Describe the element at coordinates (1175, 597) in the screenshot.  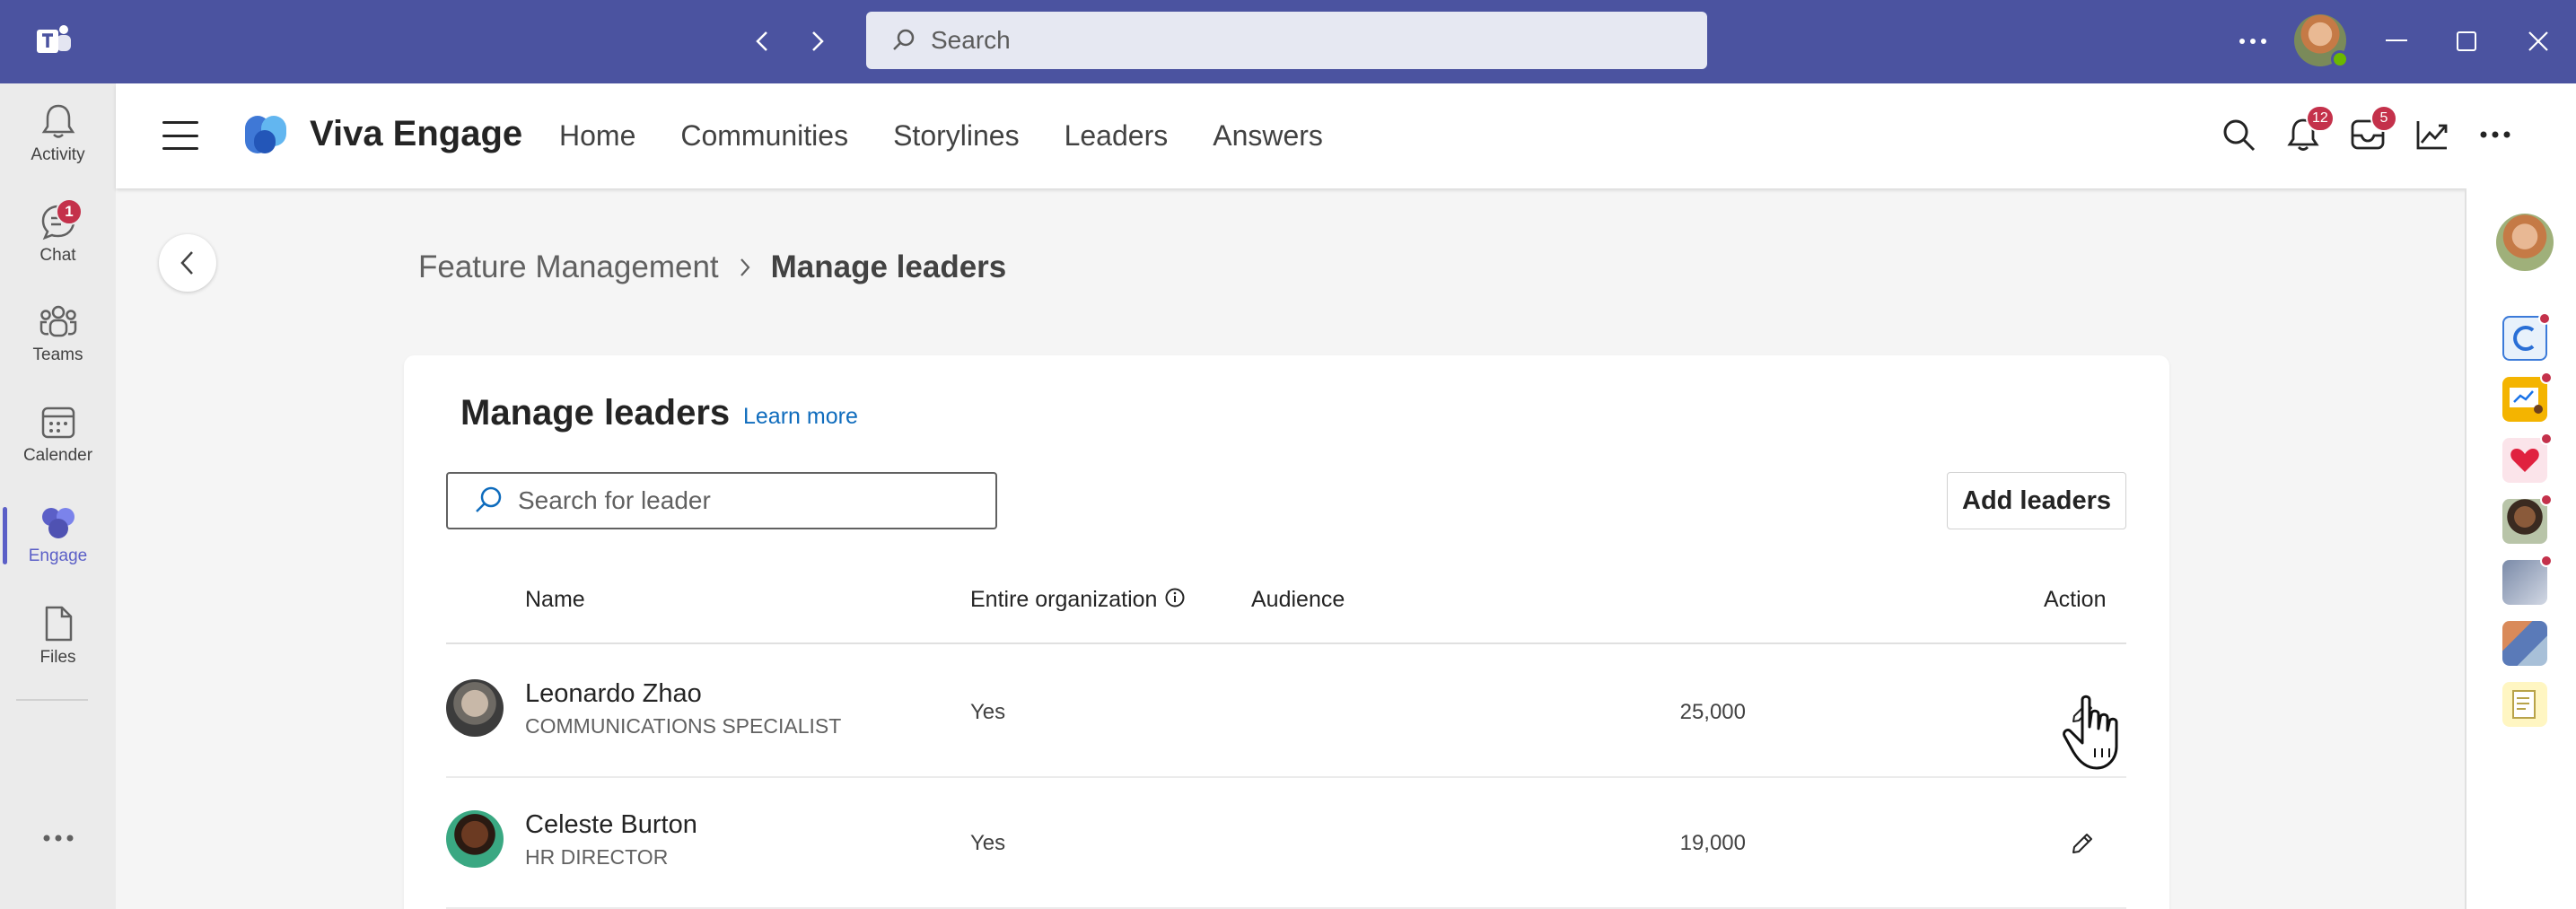
I see `info-icon` at that location.